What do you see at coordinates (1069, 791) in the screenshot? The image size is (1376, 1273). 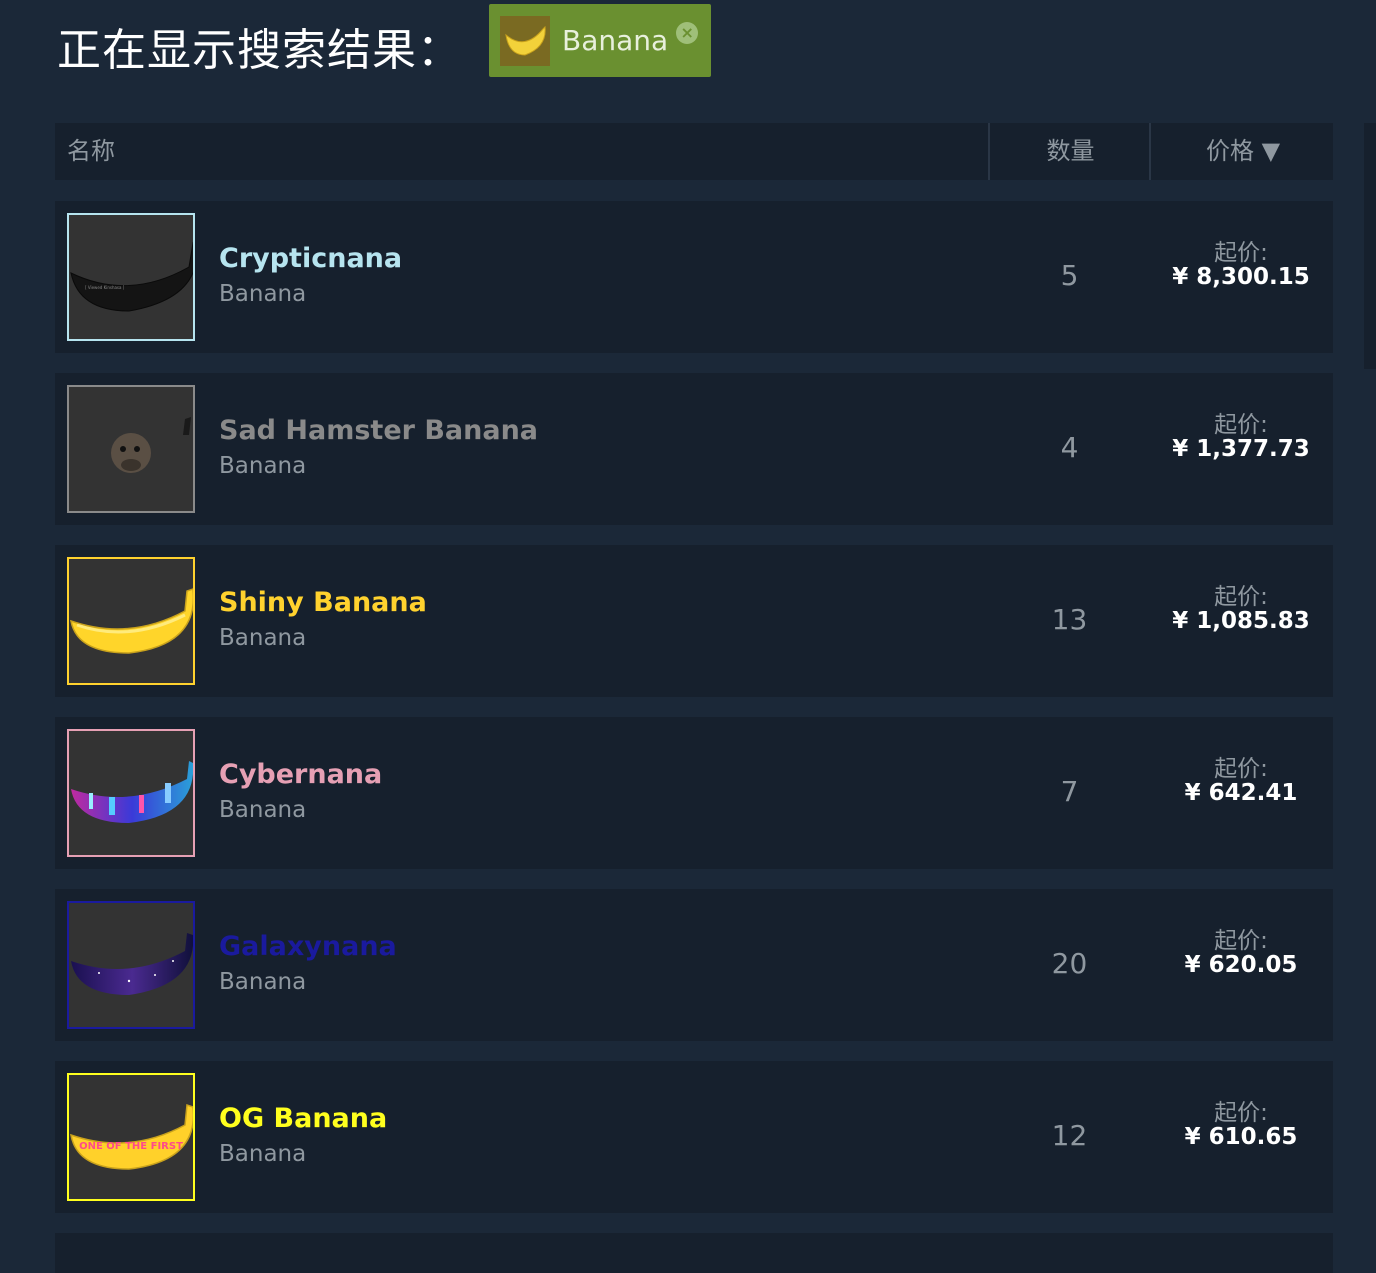 I see `item-quantity: 7` at bounding box center [1069, 791].